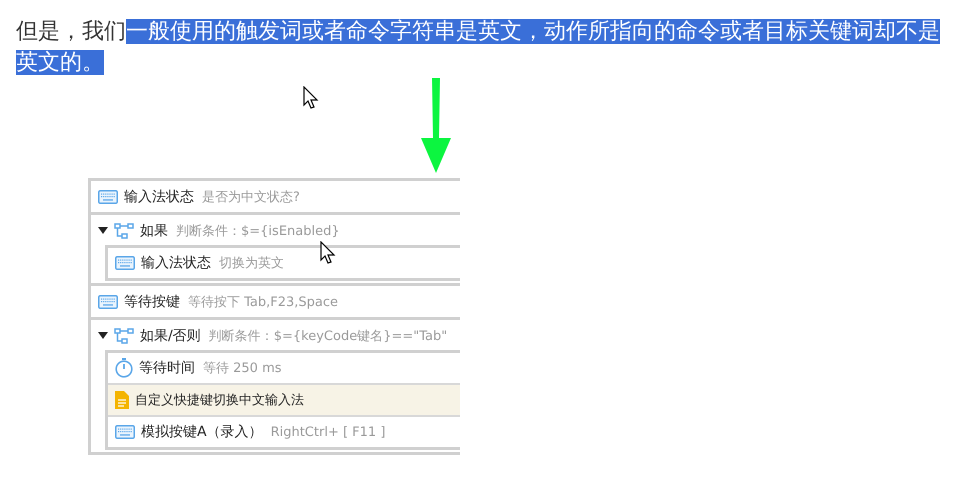 The width and height of the screenshot is (973, 480). What do you see at coordinates (124, 368) in the screenshot?
I see `stopwatch-icon` at bounding box center [124, 368].